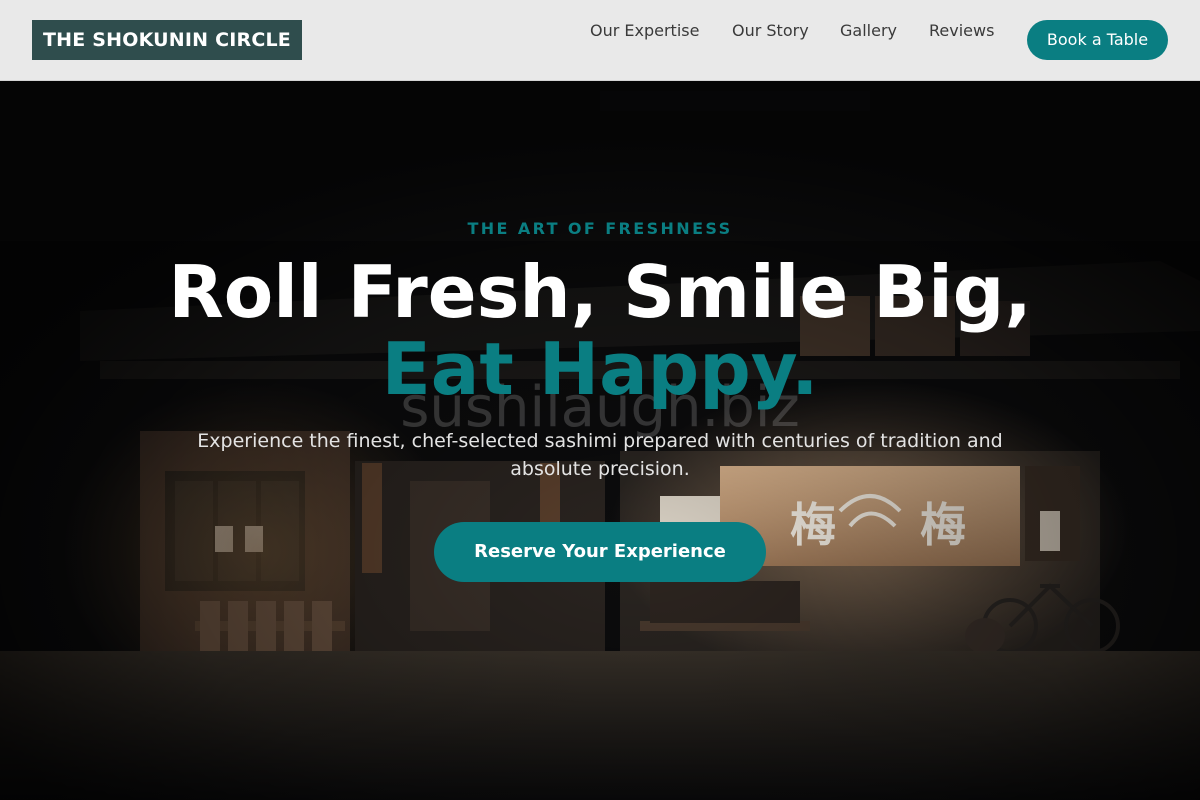  I want to click on nav-link-reviews: Reviews, so click(969, 31).